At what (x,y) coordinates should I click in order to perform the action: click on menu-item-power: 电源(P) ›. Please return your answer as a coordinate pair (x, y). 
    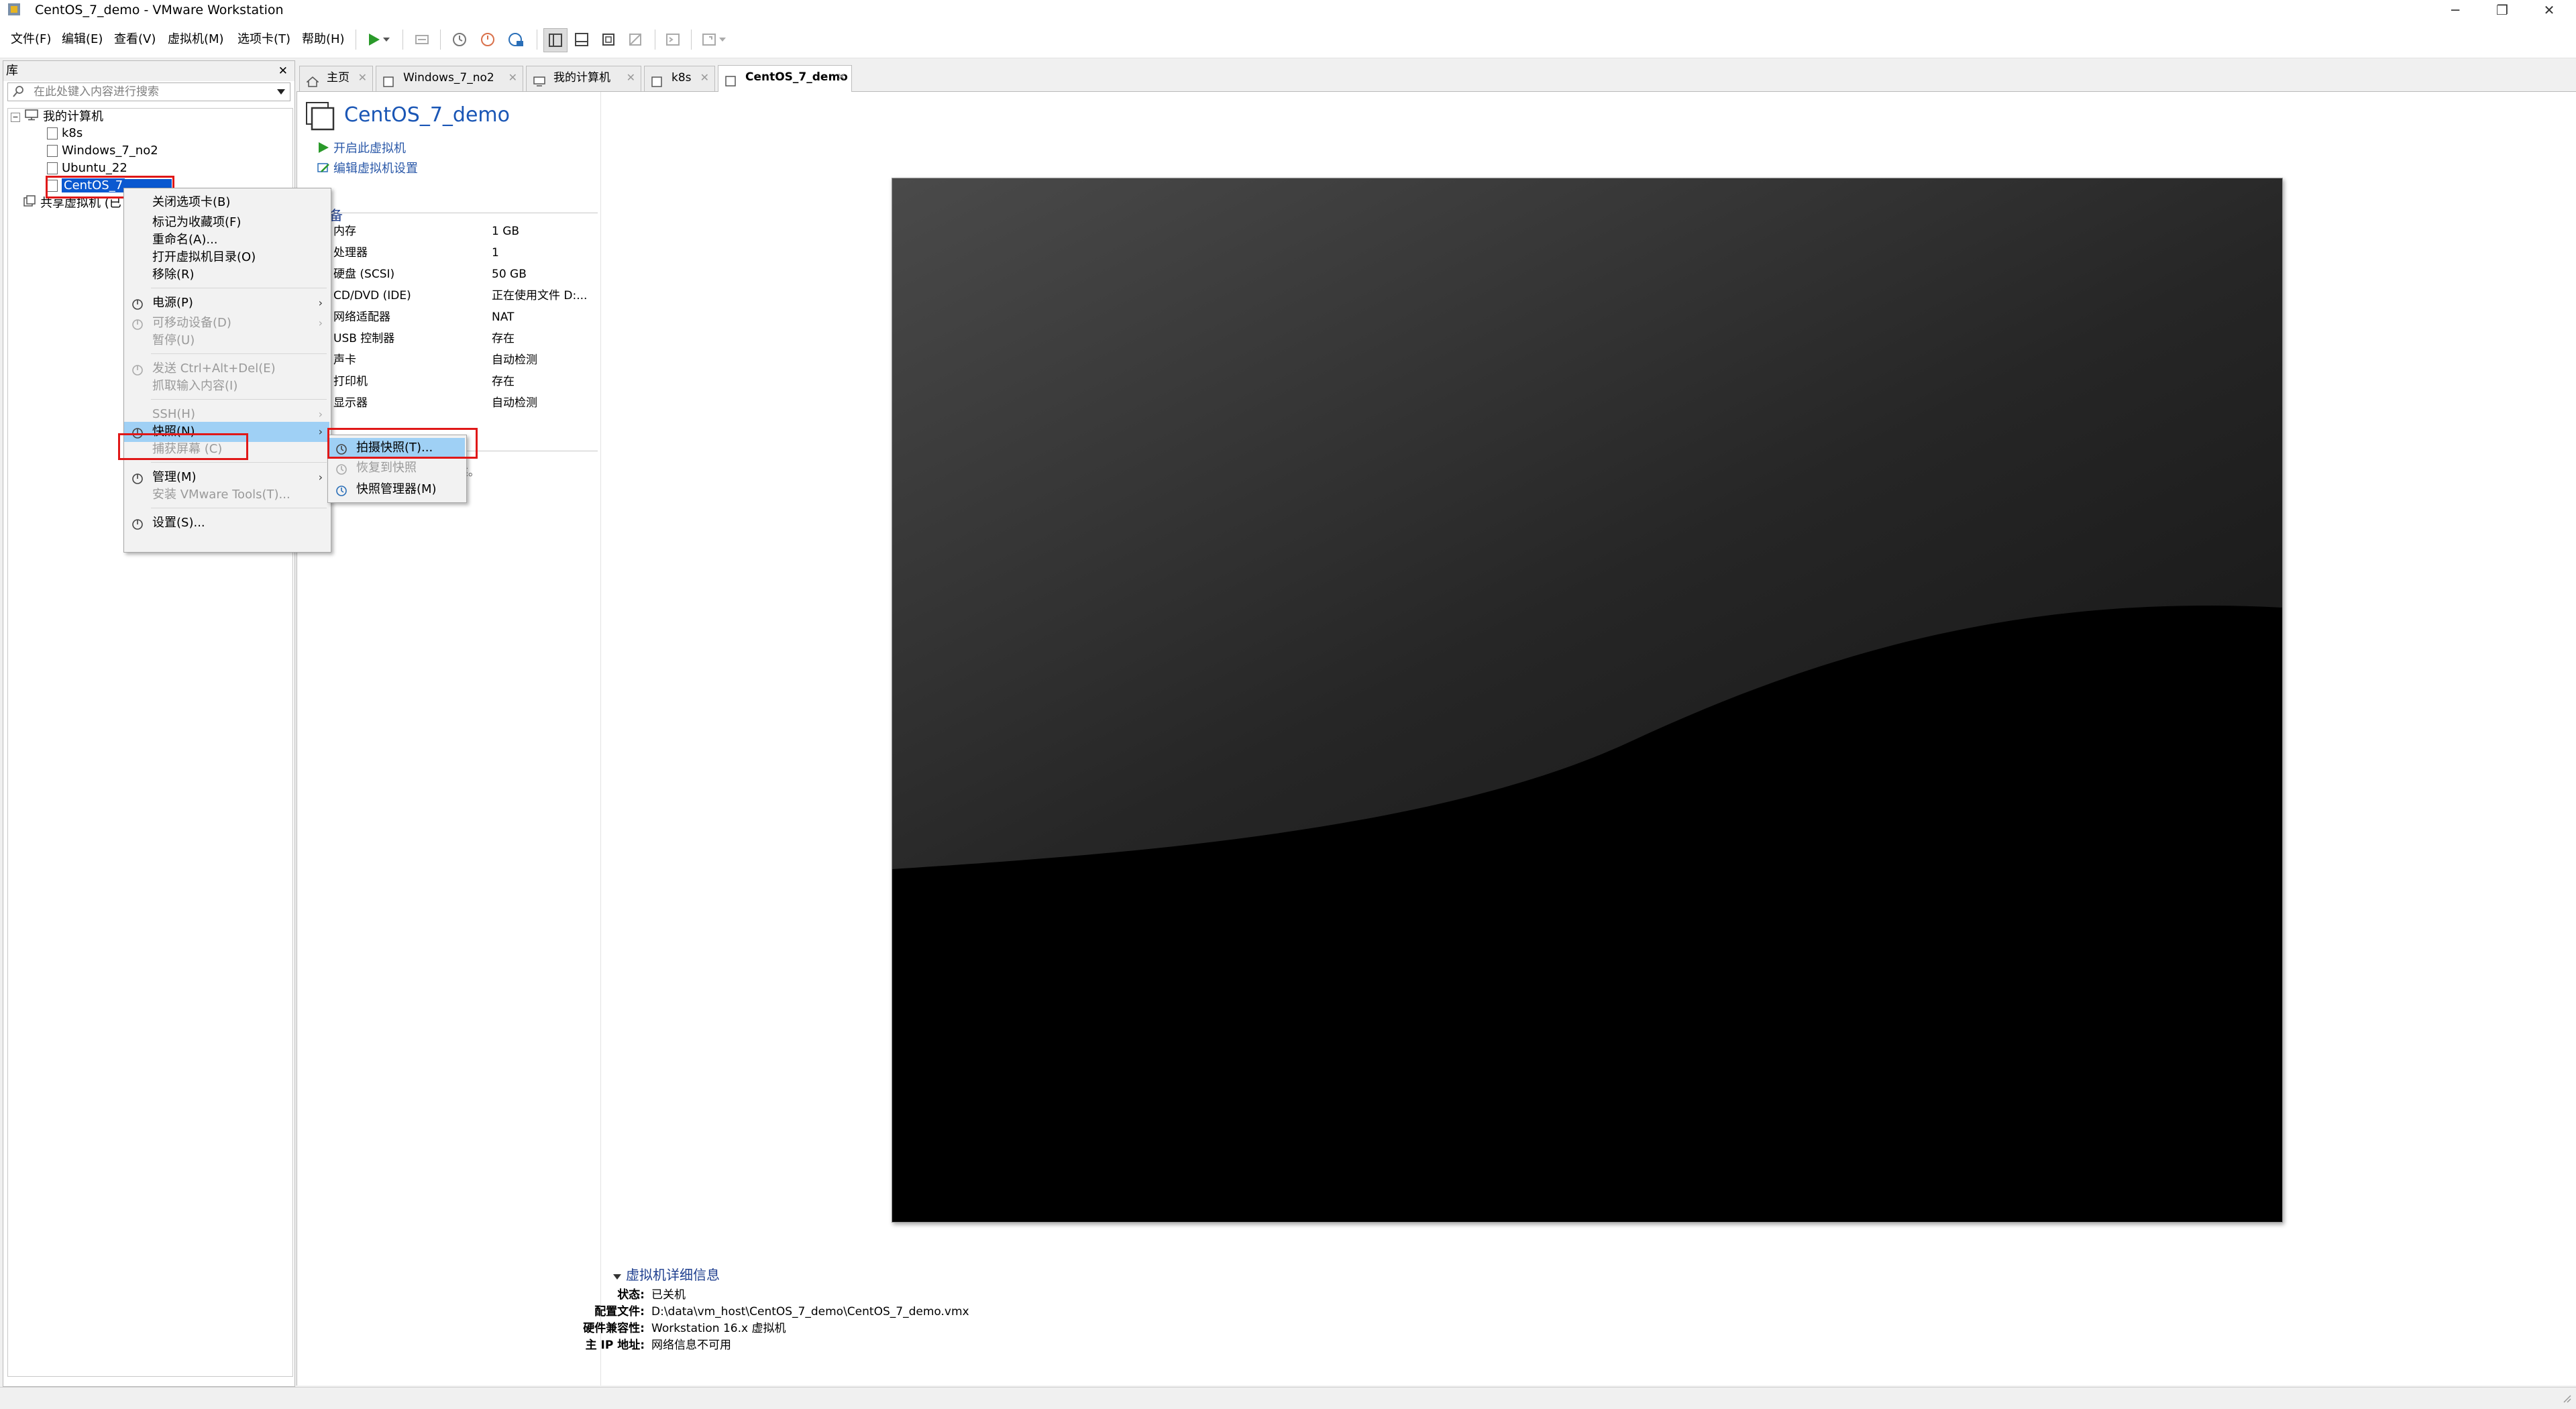
    Looking at the image, I should click on (226, 303).